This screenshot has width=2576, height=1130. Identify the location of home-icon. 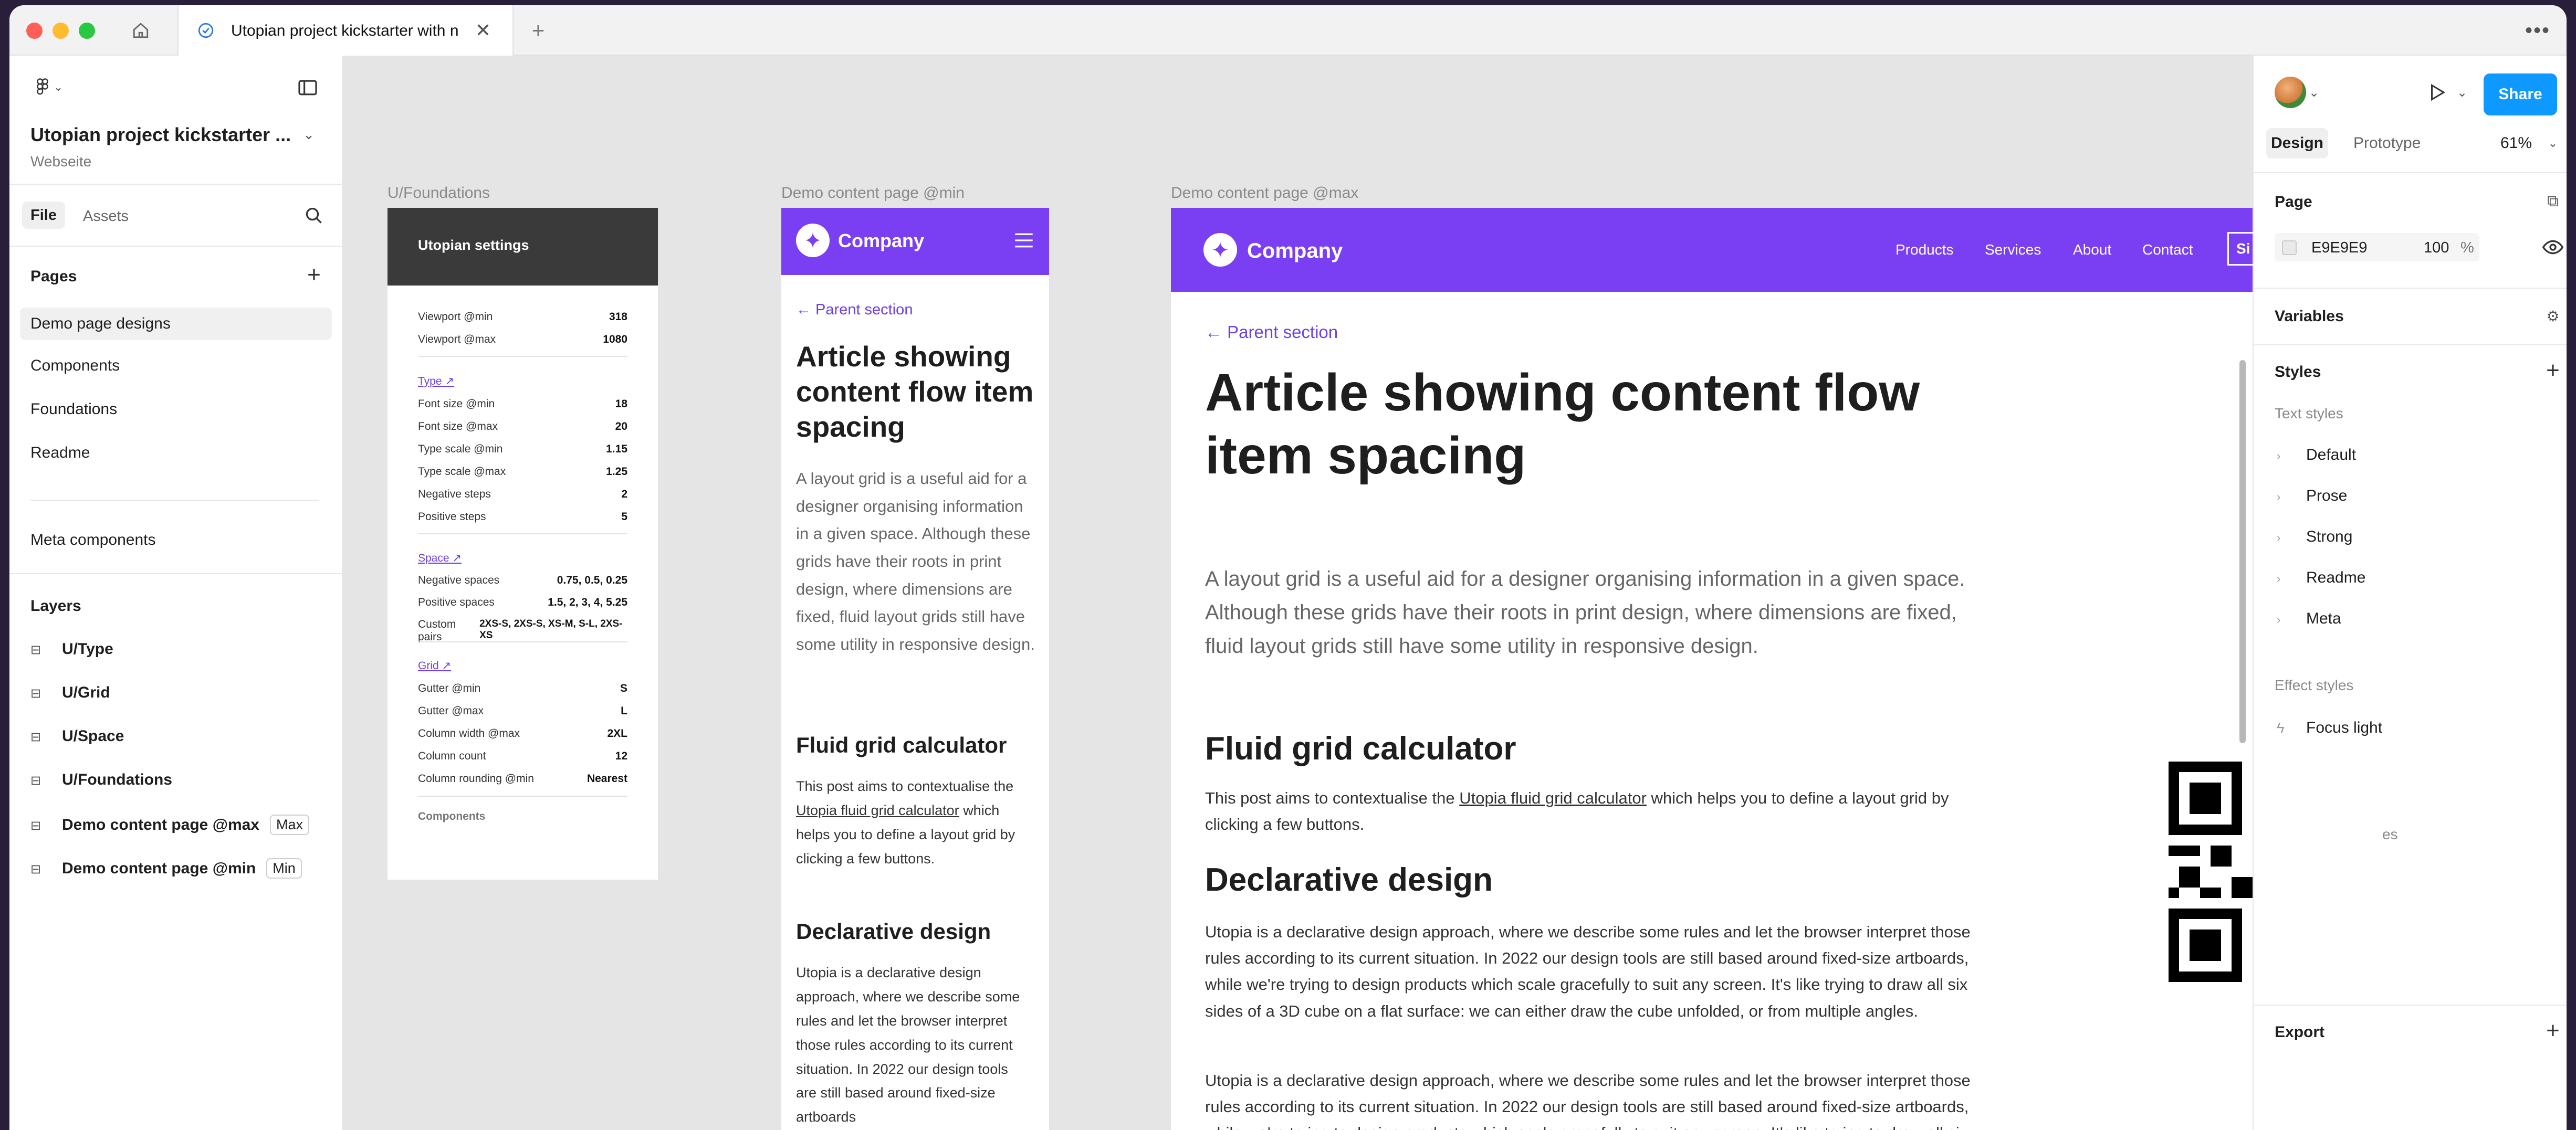
(141, 30).